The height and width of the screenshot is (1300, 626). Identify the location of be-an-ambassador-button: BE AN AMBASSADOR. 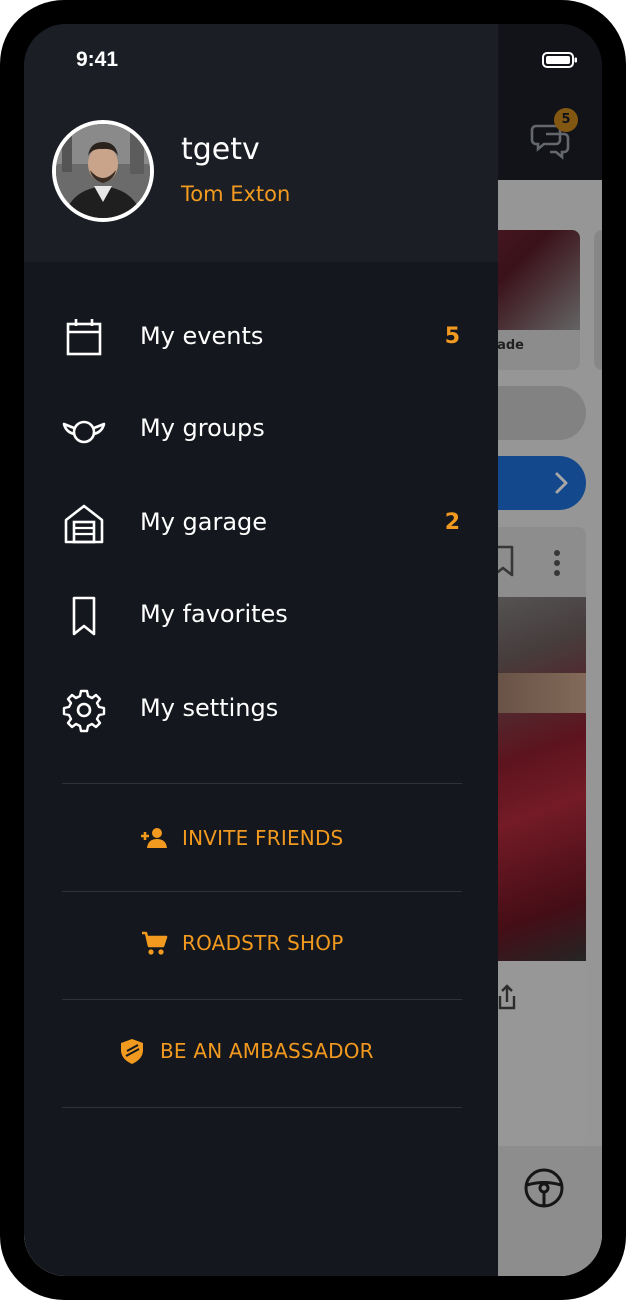
(262, 1053).